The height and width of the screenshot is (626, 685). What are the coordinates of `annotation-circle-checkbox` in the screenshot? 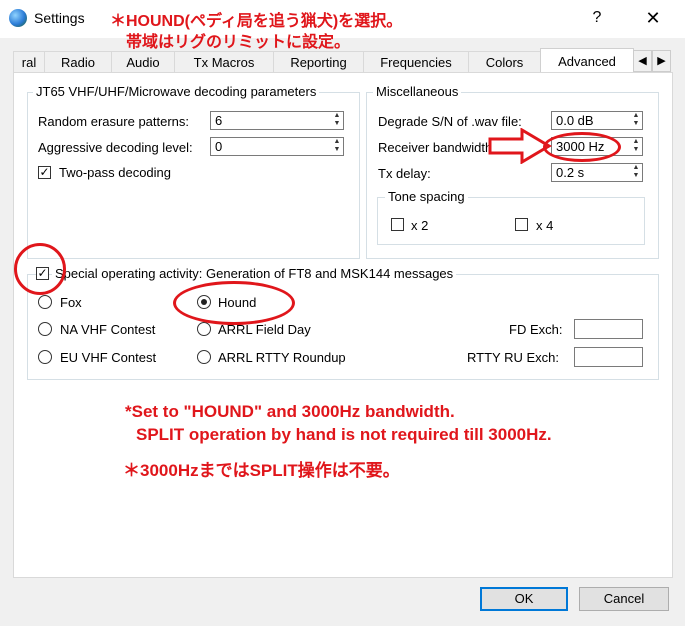 It's located at (40, 269).